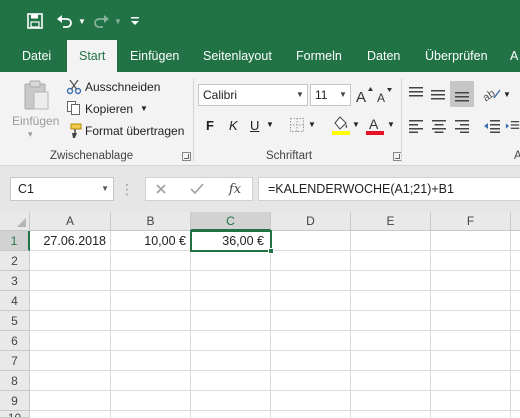  Describe the element at coordinates (15, 241) in the screenshot. I see `row-header-1: 1` at that location.